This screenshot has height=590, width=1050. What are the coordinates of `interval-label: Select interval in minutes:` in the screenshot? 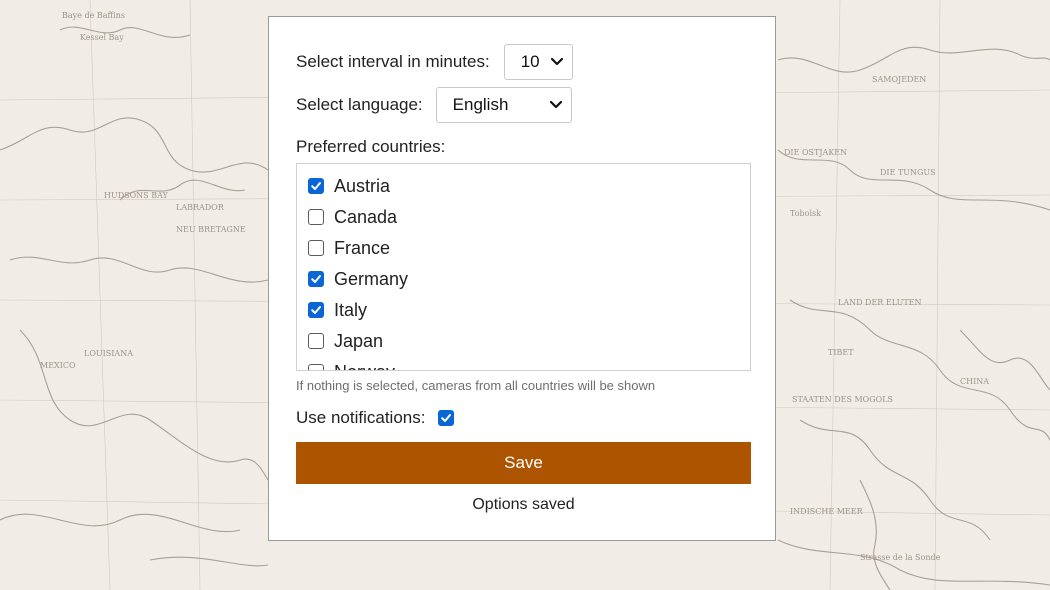 It's located at (393, 61).